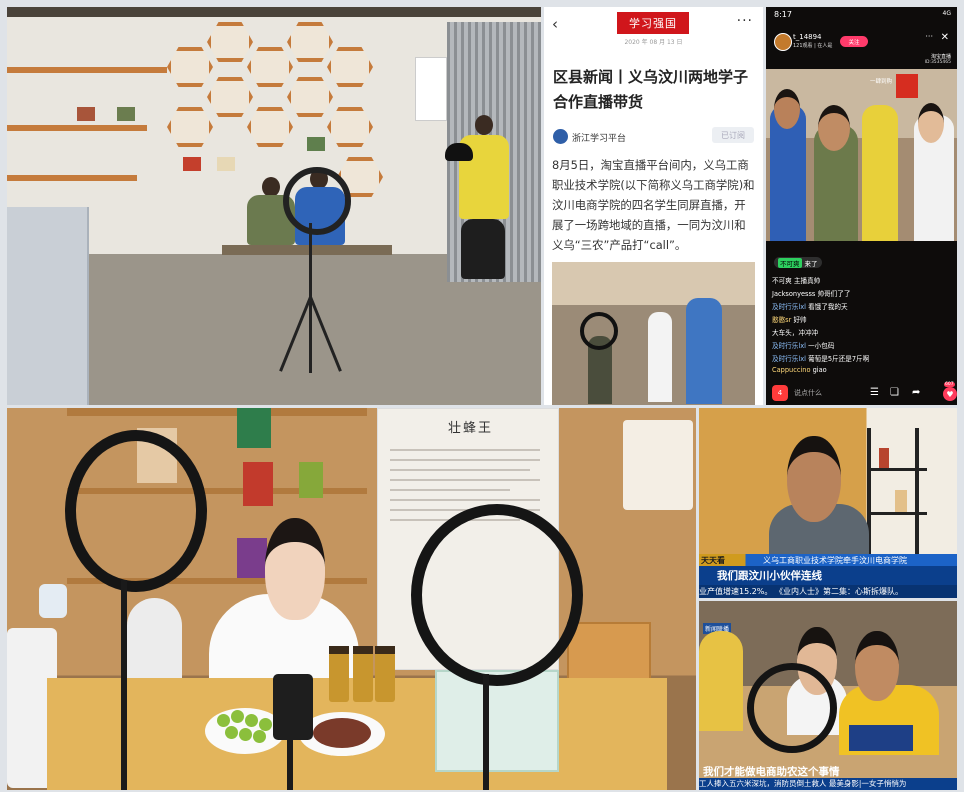 The width and height of the screenshot is (964, 792). I want to click on host-name: t_14894, so click(807, 37).